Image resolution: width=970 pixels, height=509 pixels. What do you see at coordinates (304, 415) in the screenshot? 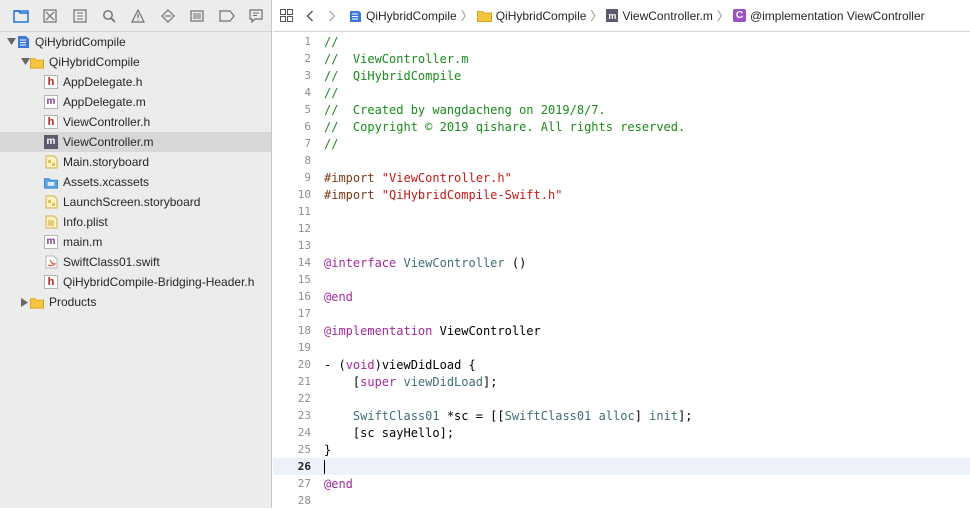
I see `line-number: 23` at bounding box center [304, 415].